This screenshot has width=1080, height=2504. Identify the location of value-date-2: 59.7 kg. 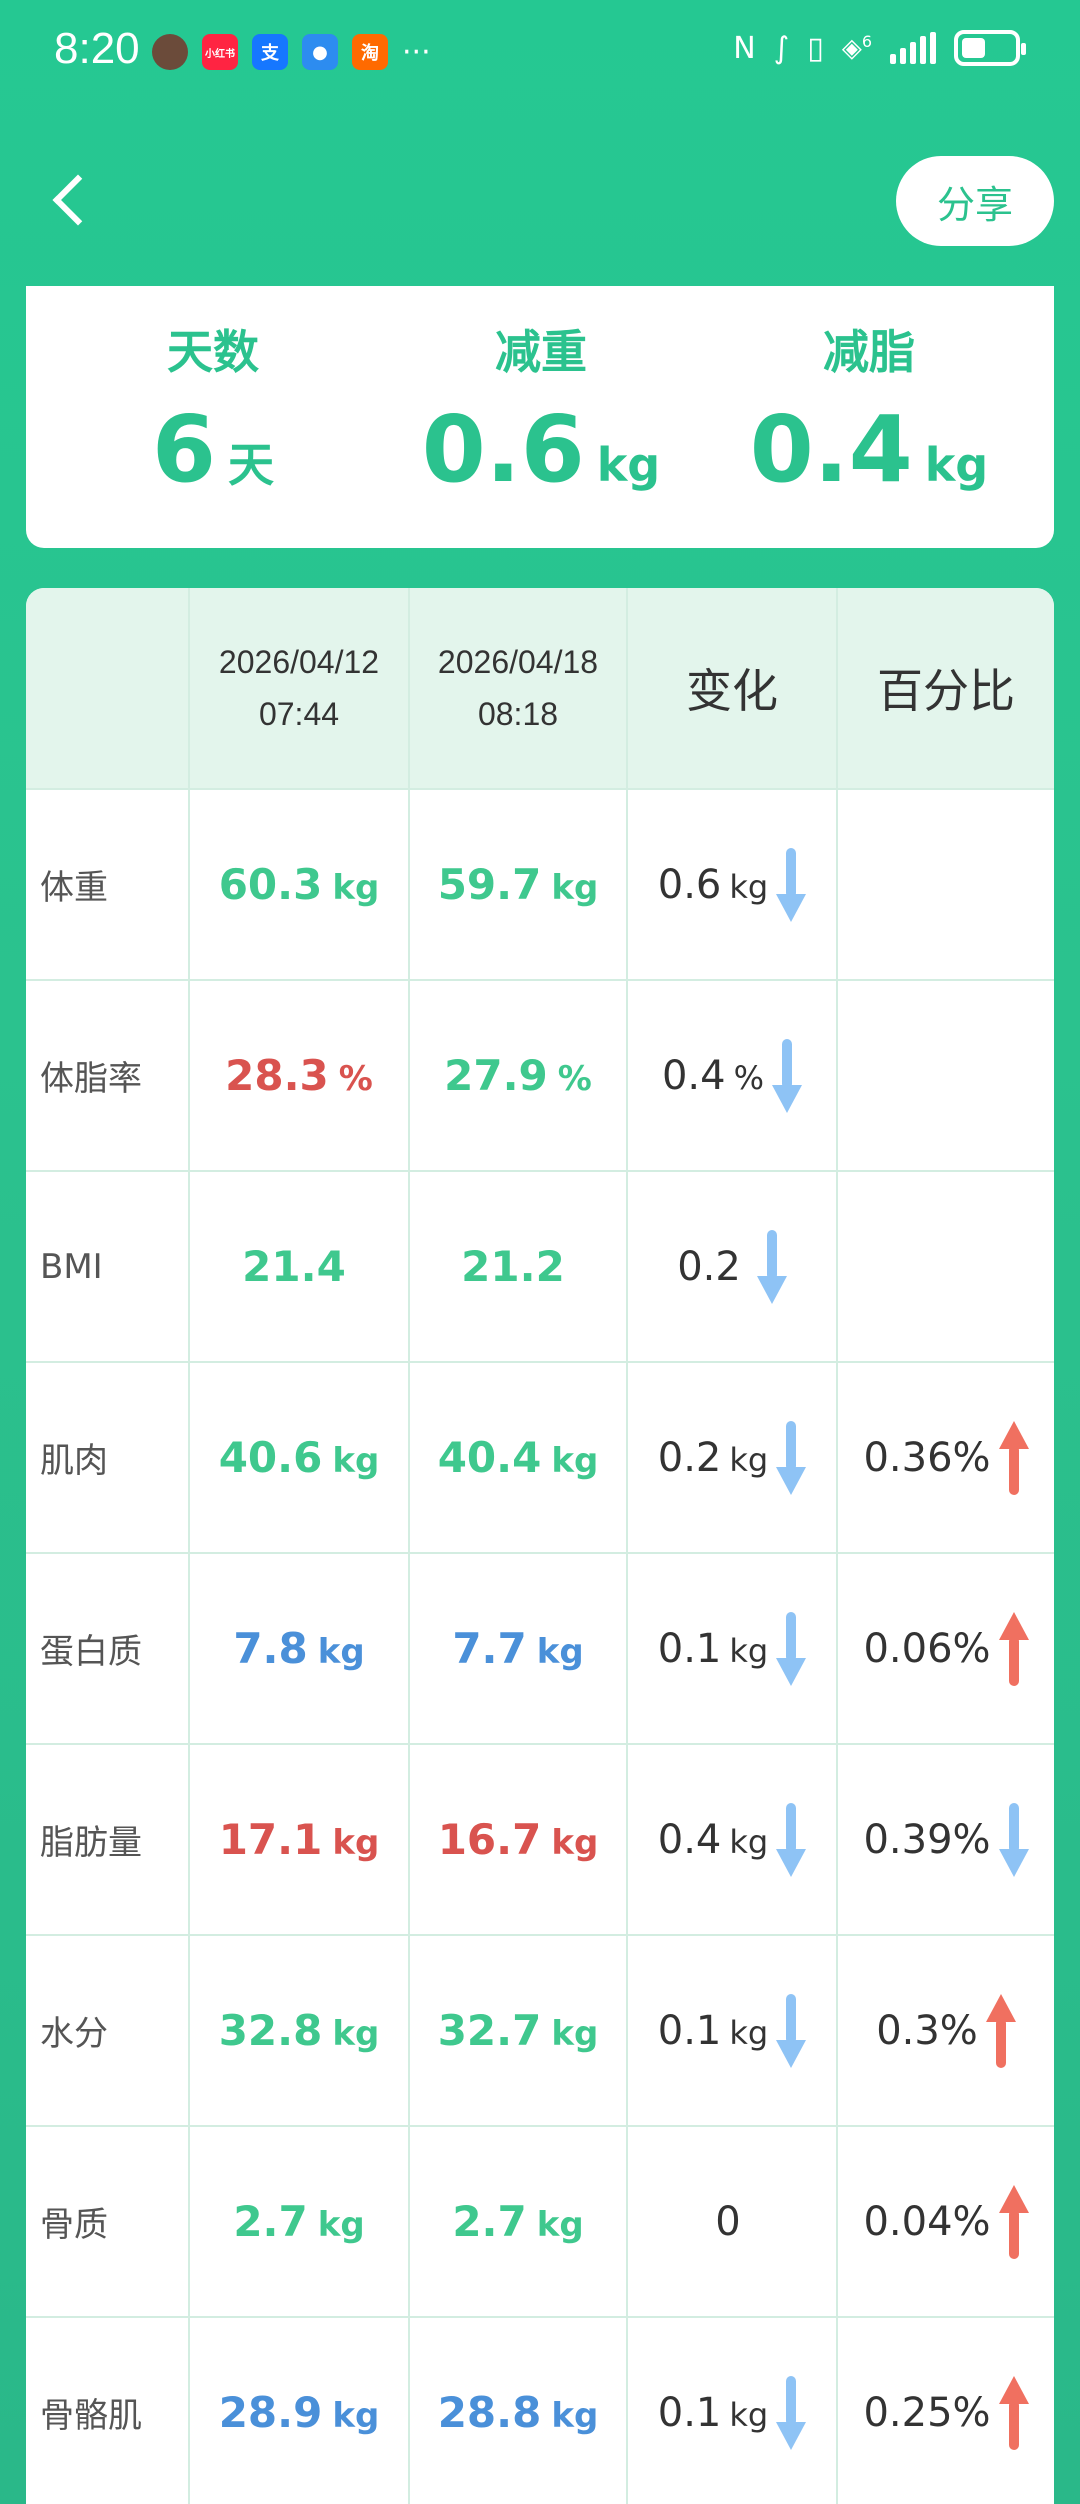
(518, 884).